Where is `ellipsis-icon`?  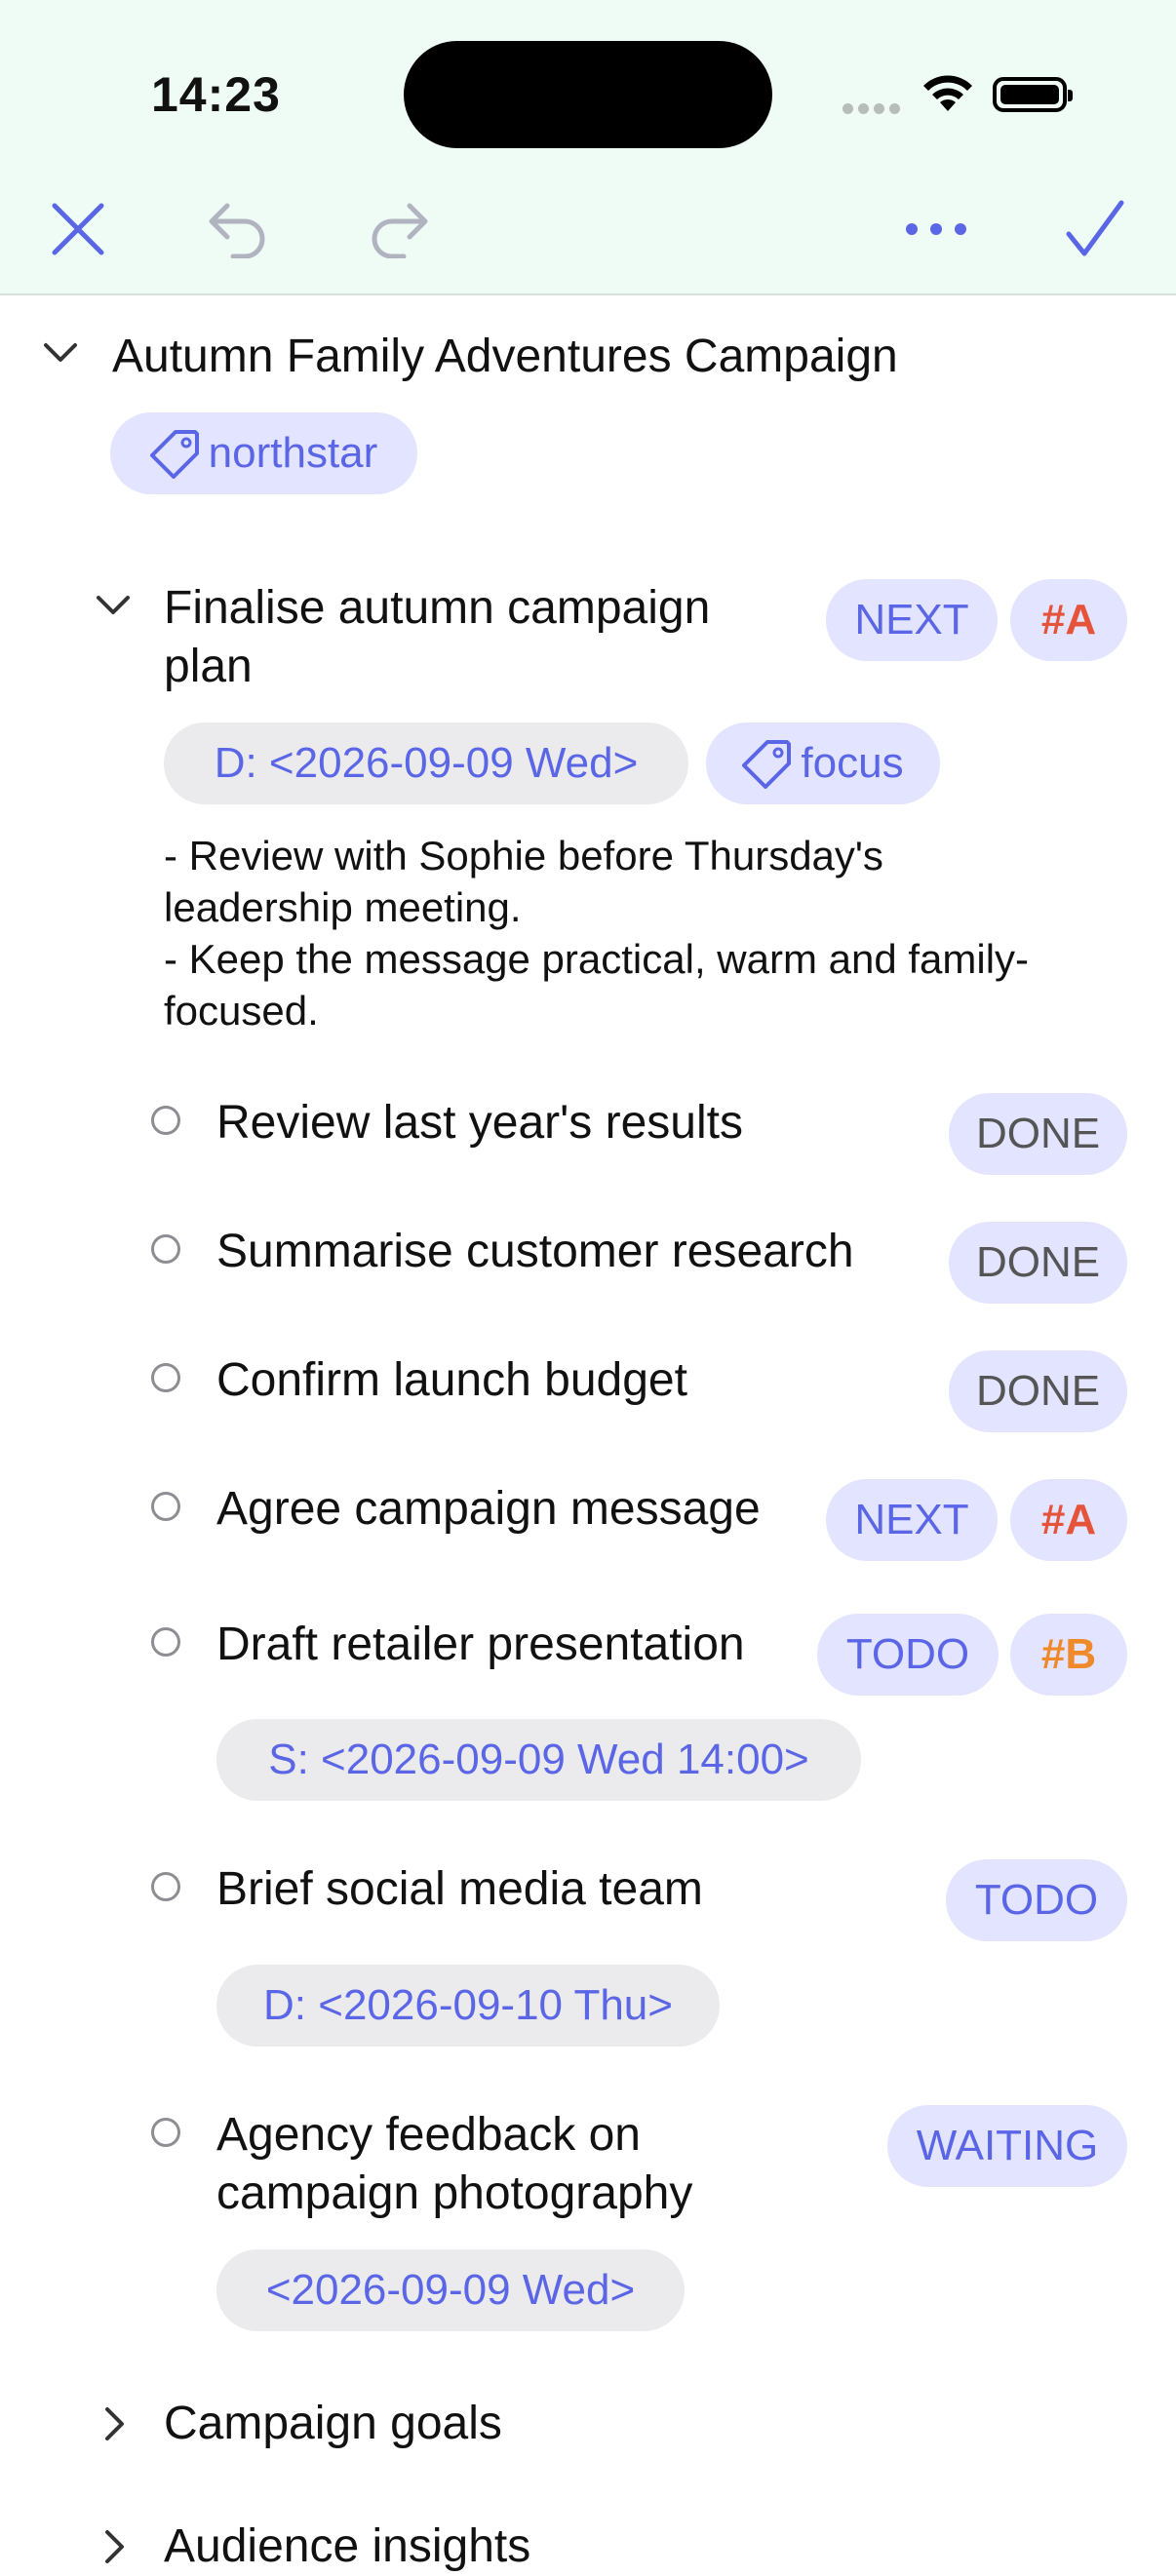
ellipsis-icon is located at coordinates (936, 229).